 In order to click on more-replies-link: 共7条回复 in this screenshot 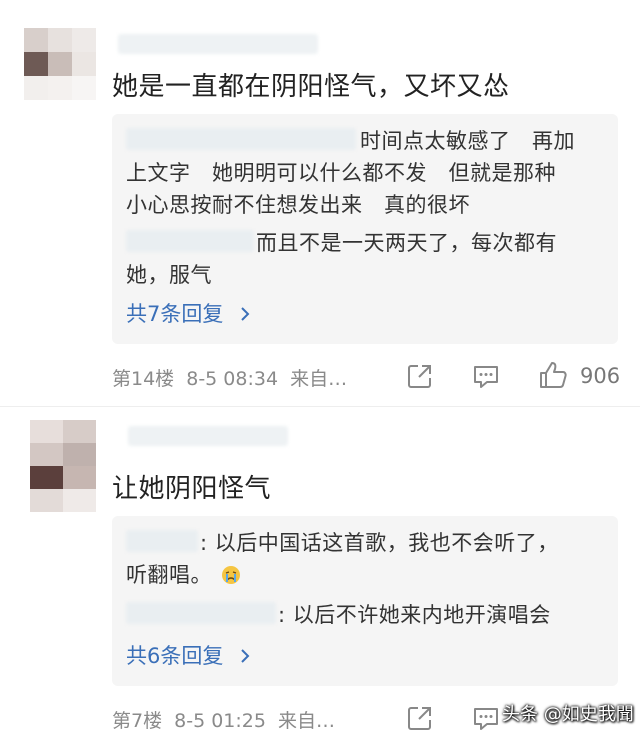, I will do `click(188, 313)`.